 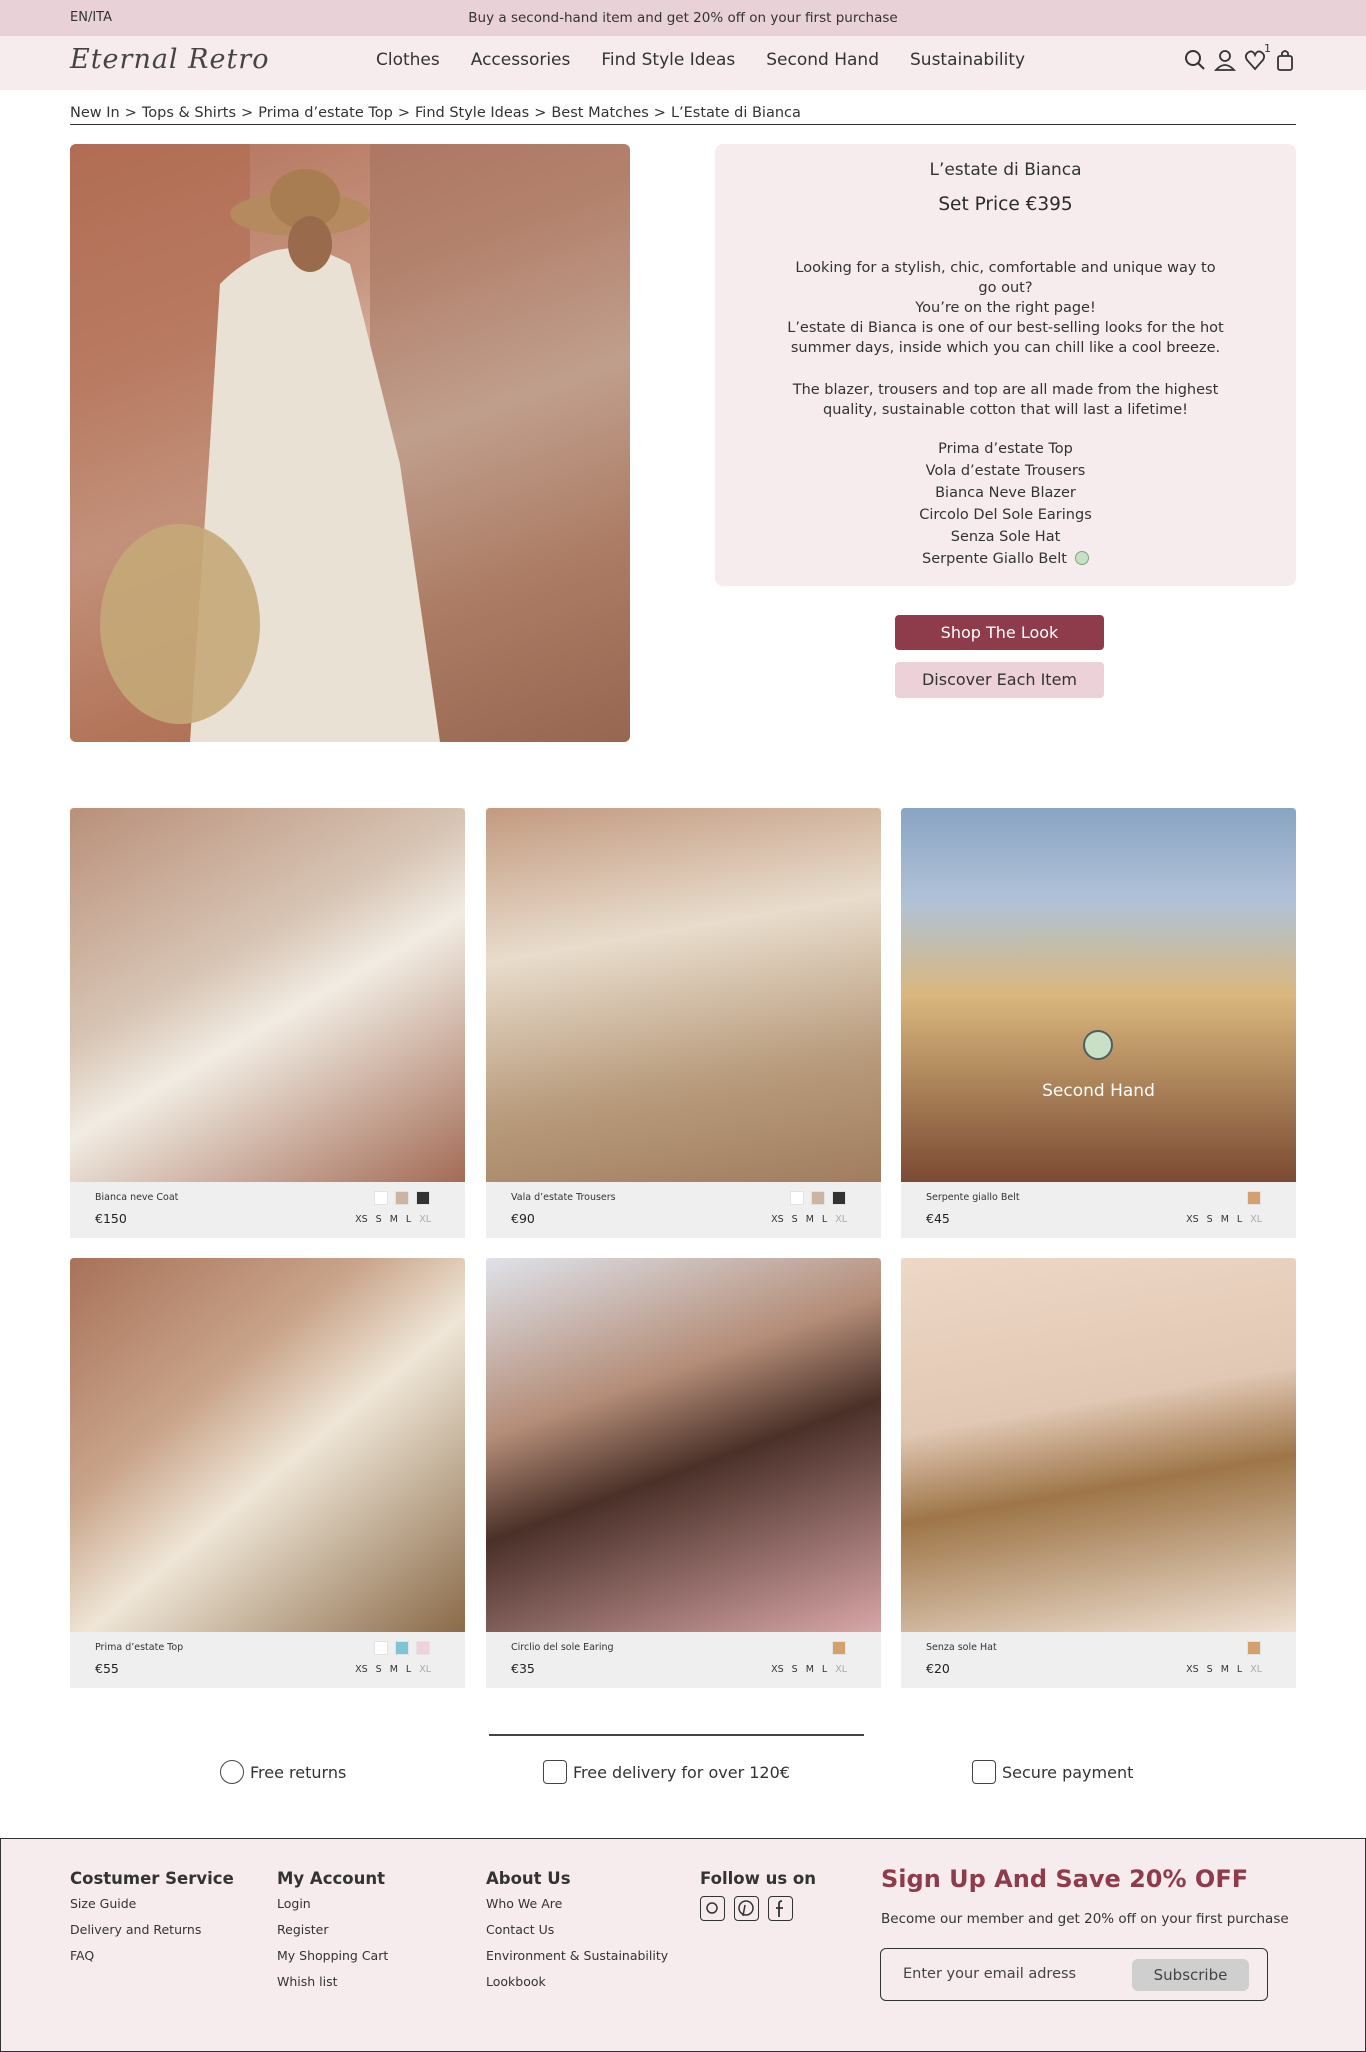 I want to click on product-image: Second Hand, so click(x=1098, y=995).